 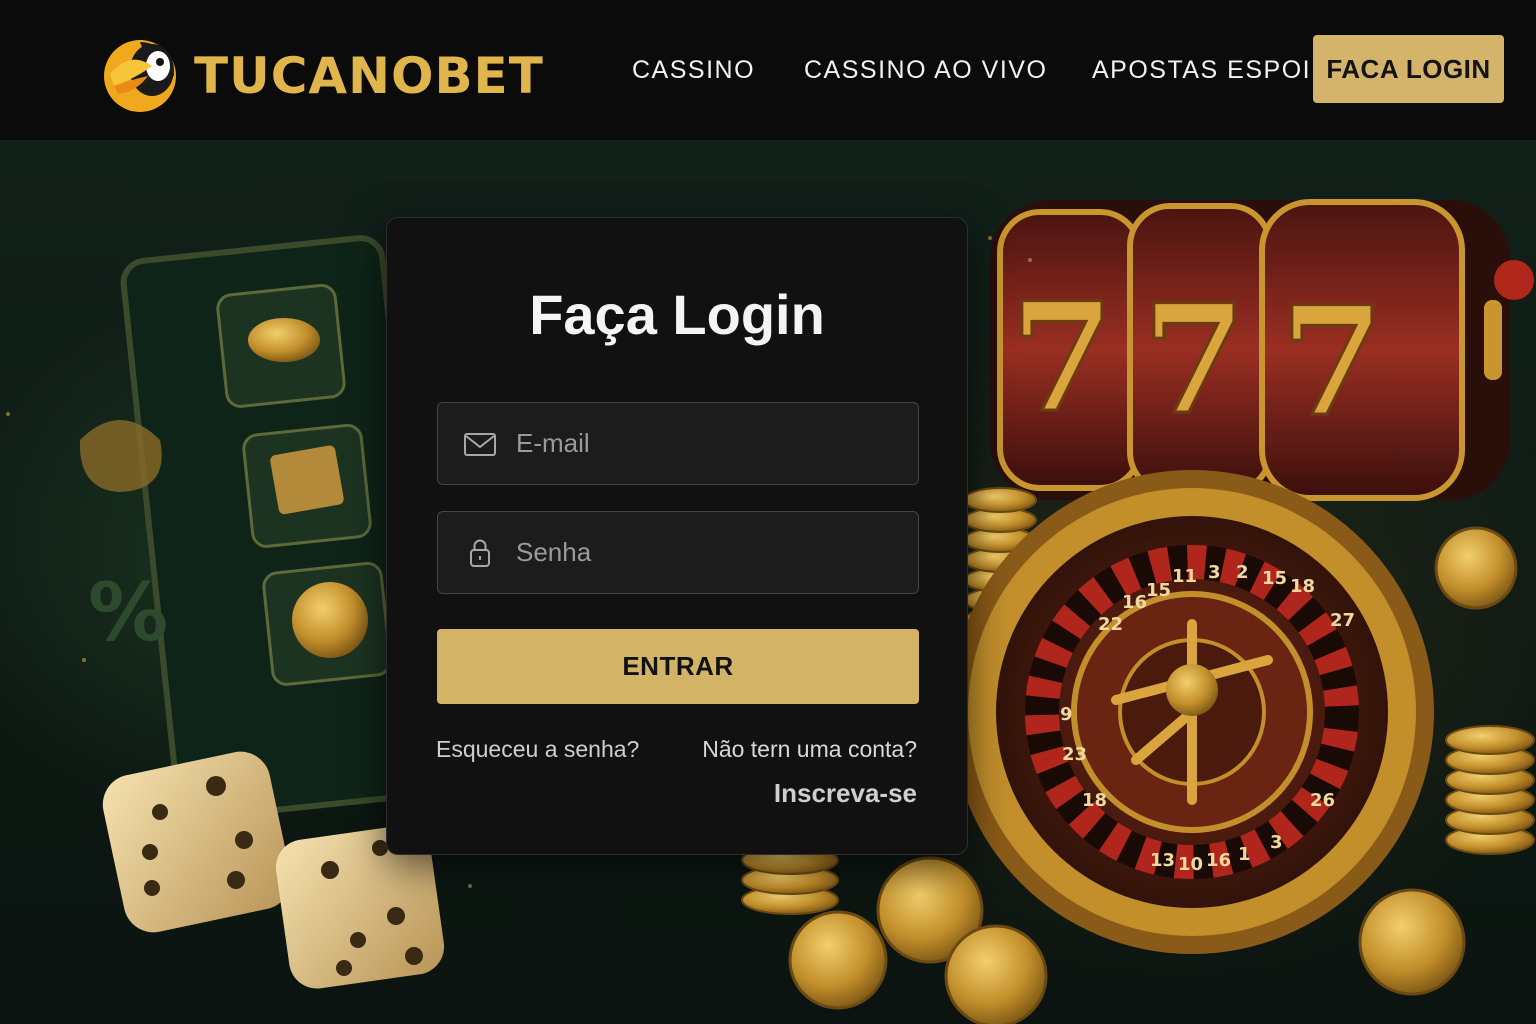 I want to click on lock-icon, so click(x=480, y=553).